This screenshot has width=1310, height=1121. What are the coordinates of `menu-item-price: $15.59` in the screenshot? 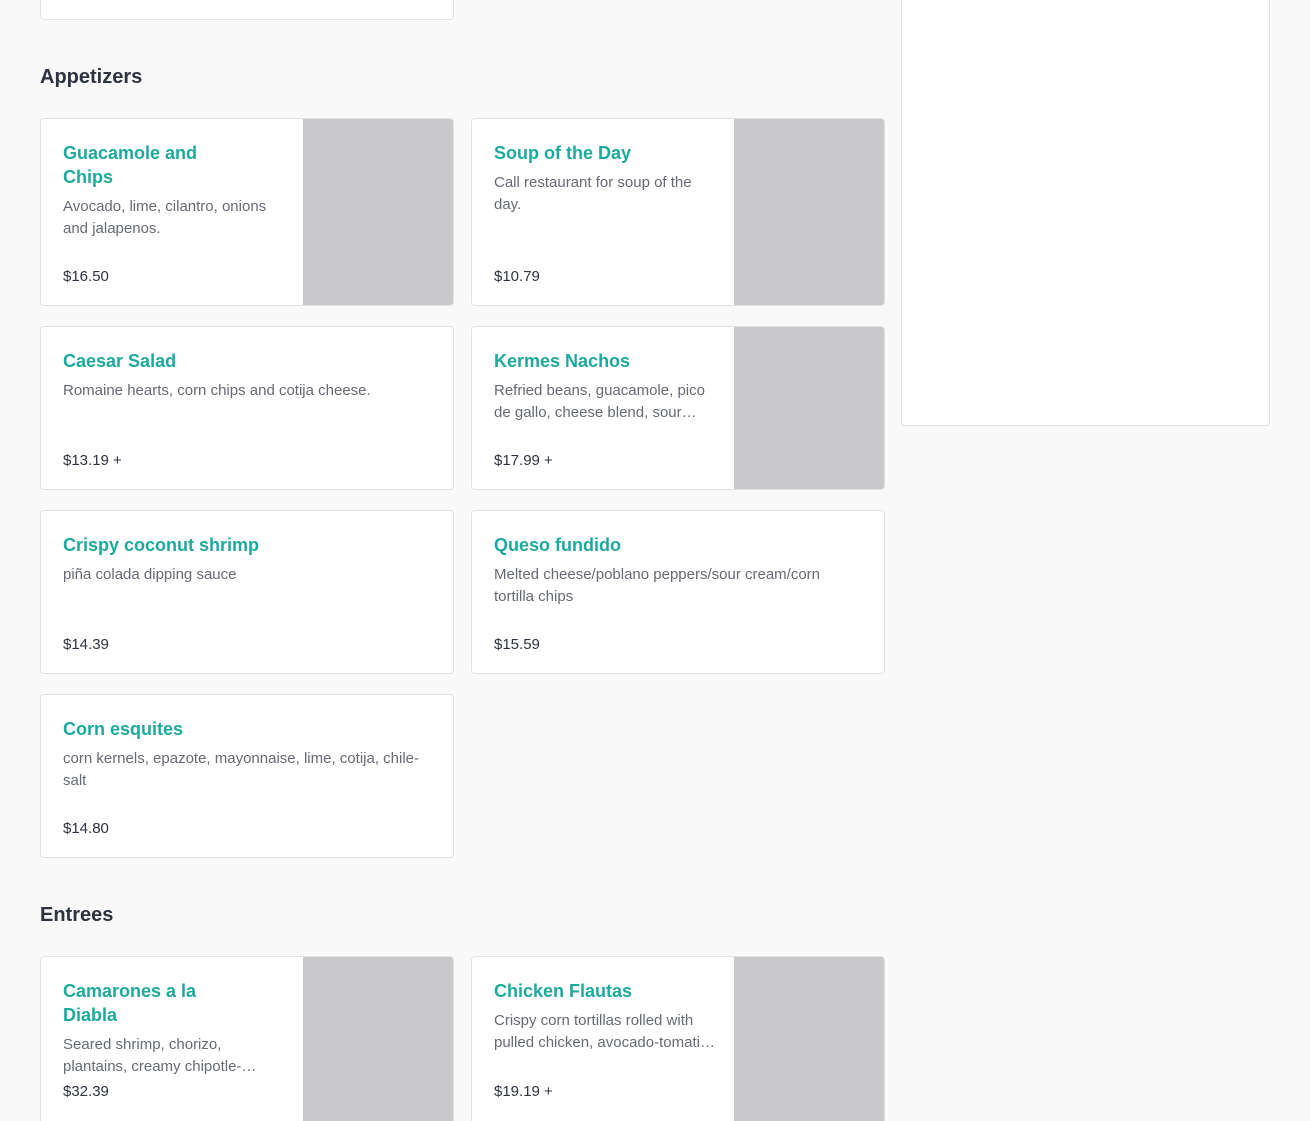 It's located at (517, 644).